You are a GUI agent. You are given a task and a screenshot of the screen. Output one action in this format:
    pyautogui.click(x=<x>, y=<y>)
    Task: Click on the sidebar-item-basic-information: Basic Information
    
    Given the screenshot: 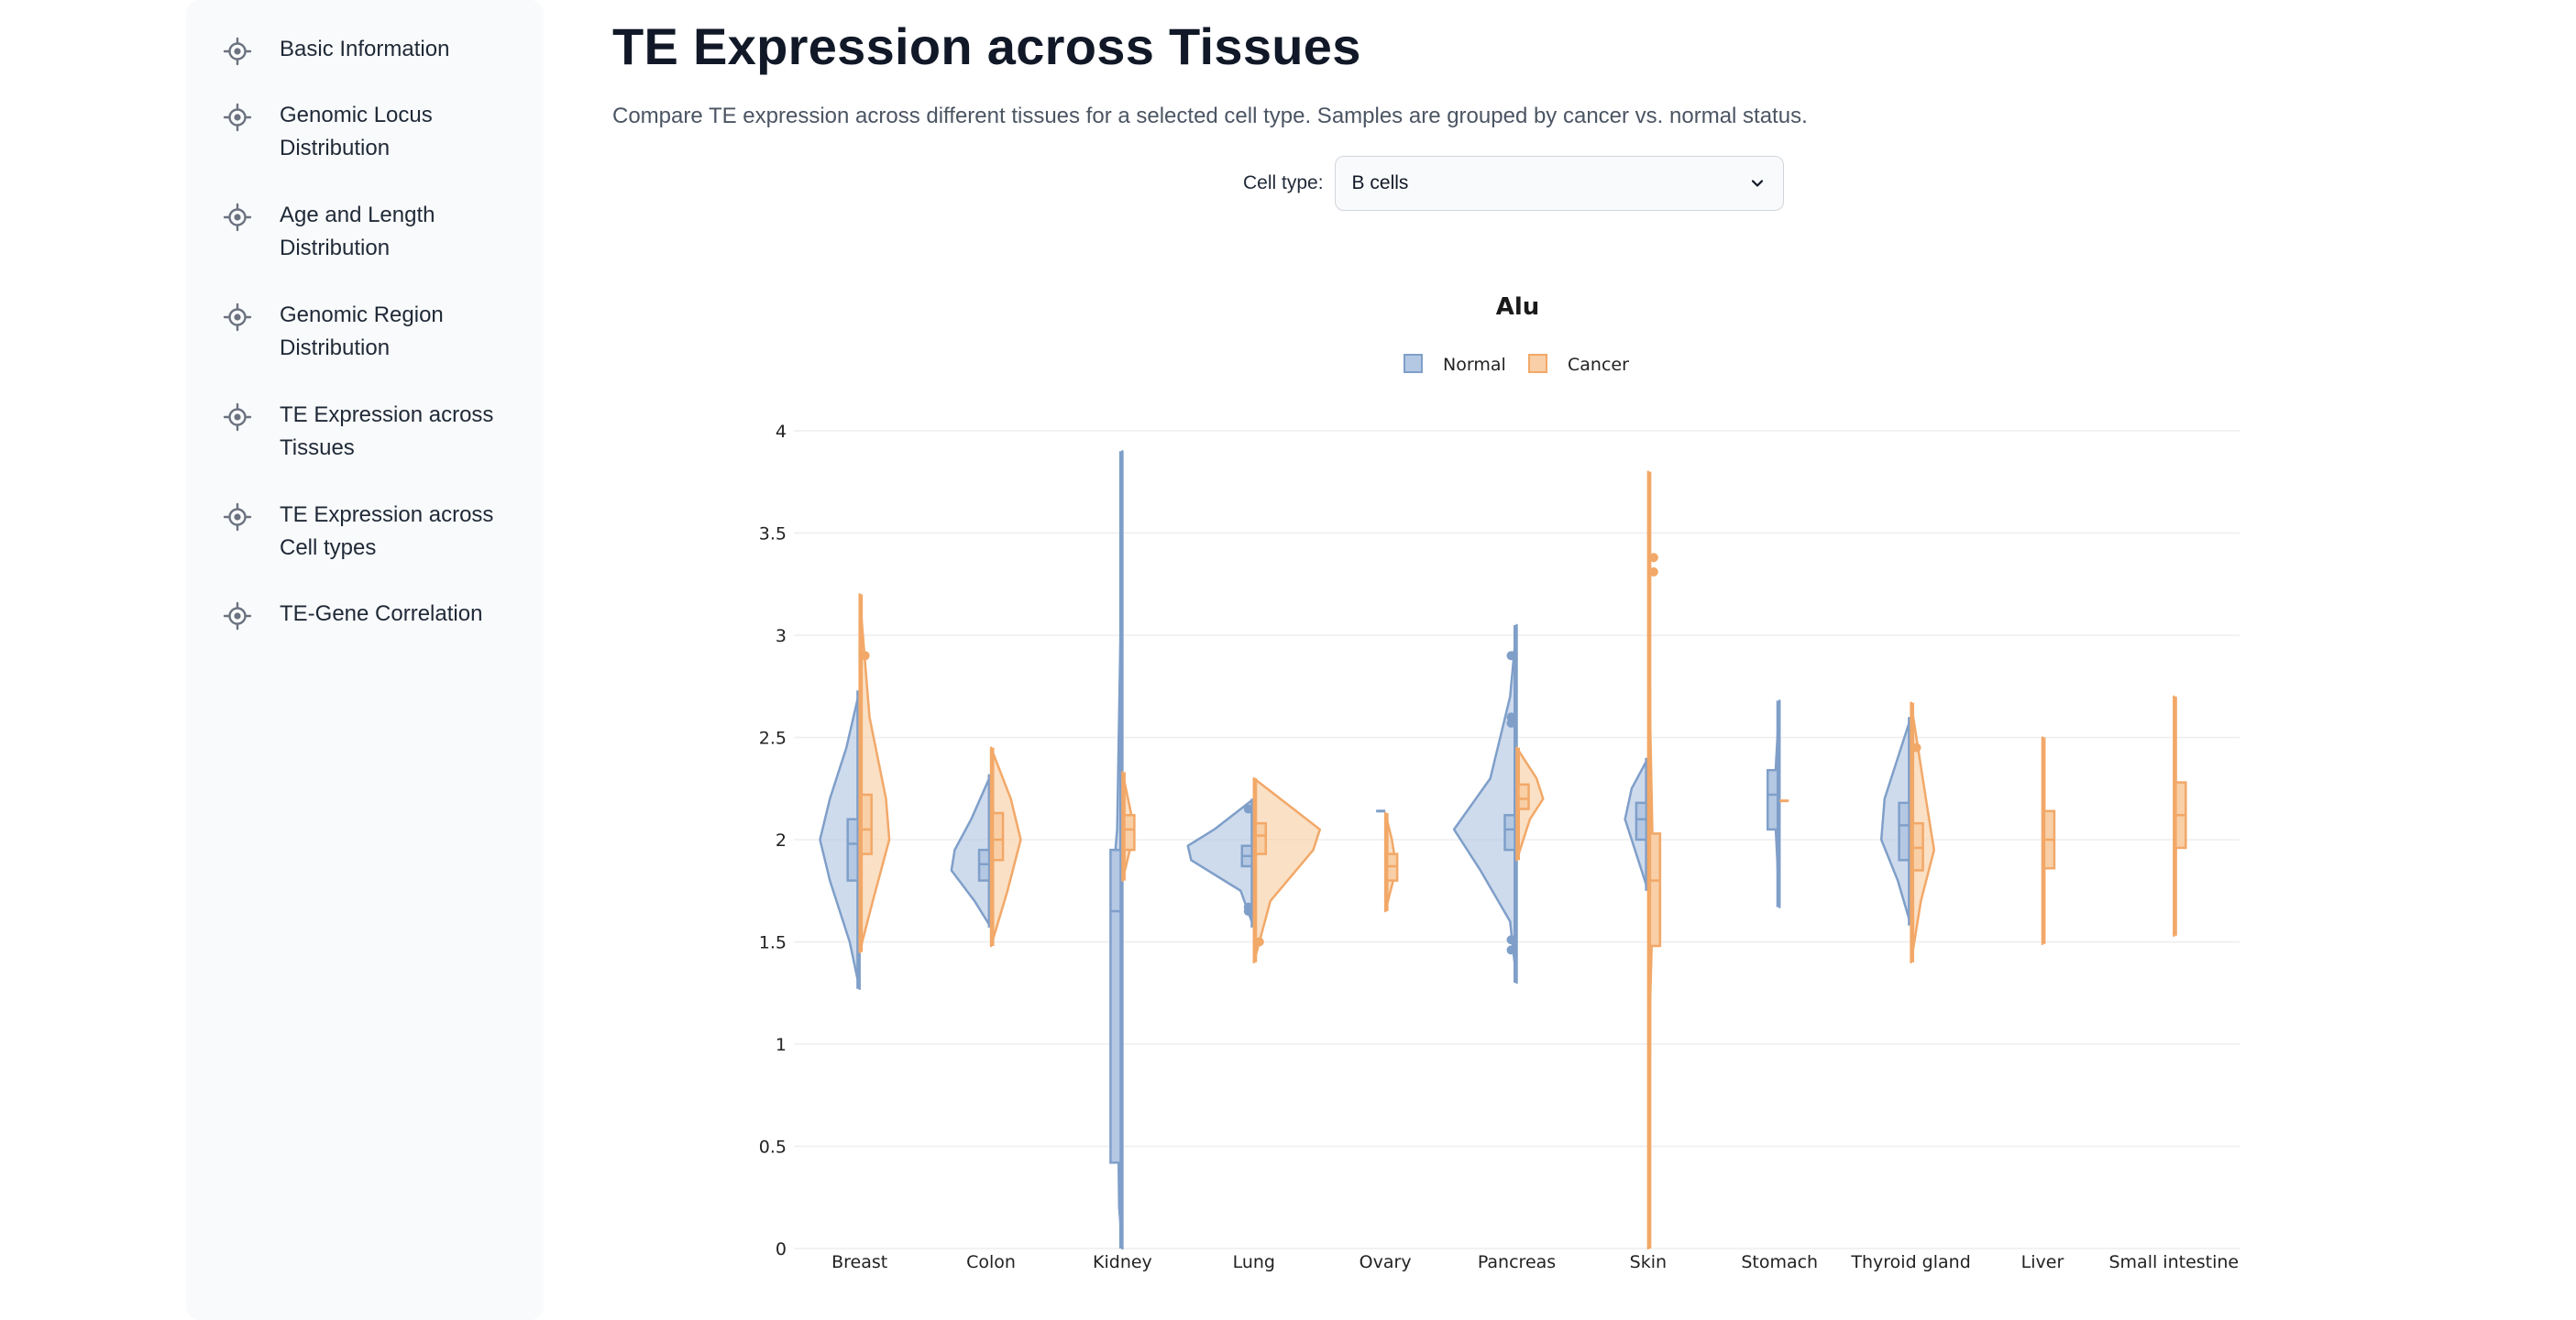 What is the action you would take?
    pyautogui.click(x=374, y=49)
    